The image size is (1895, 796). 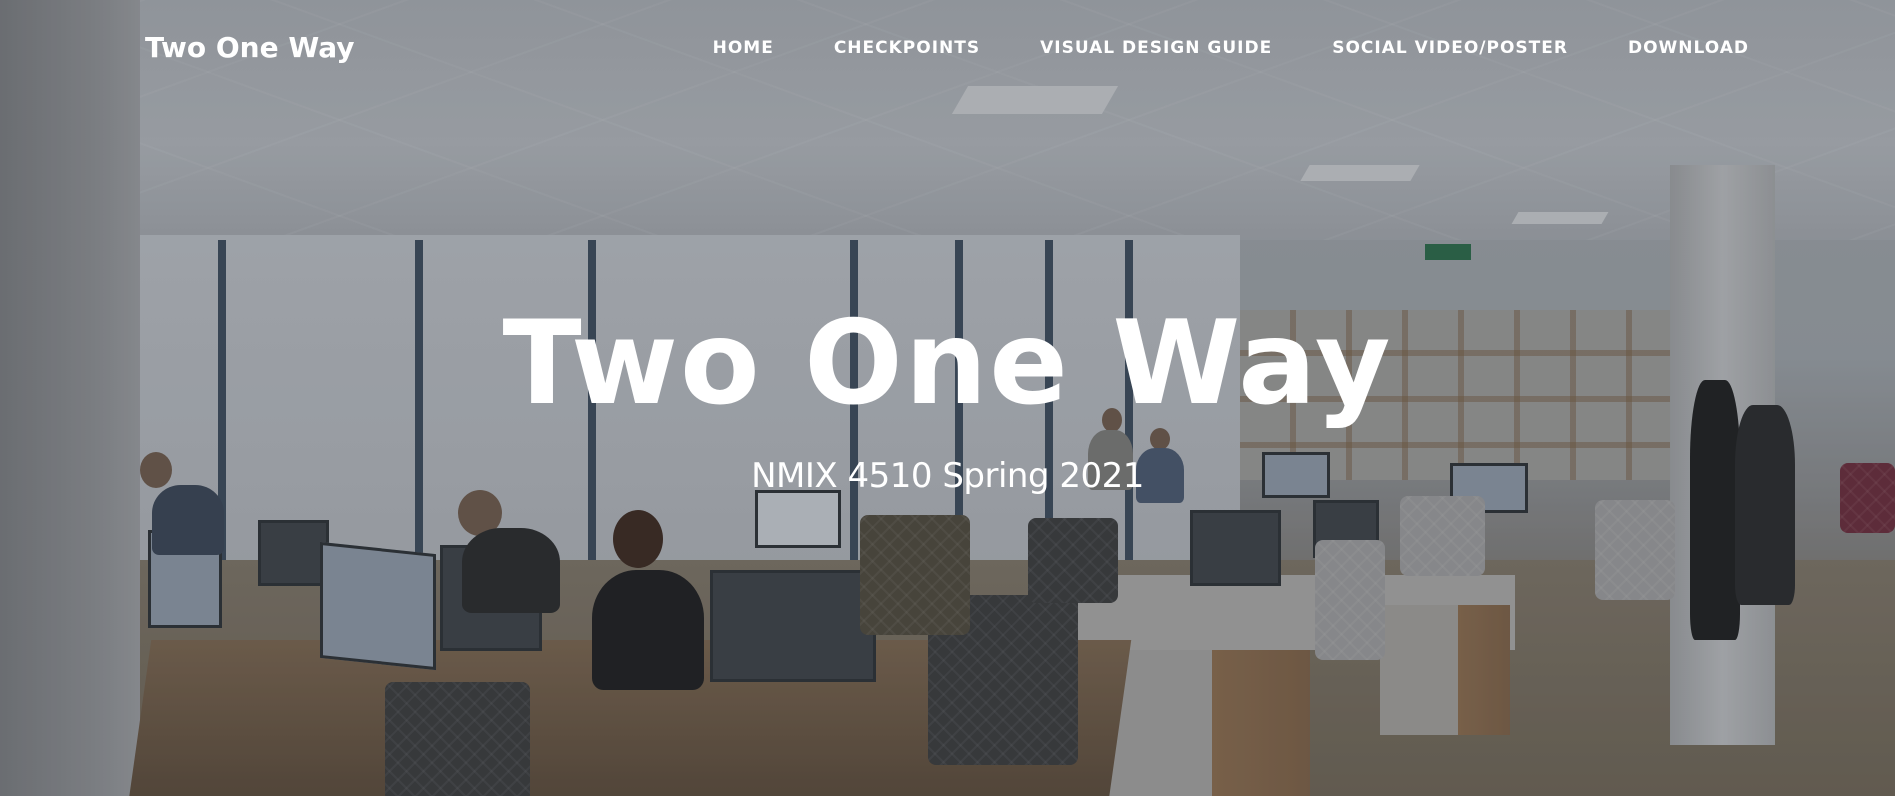 I want to click on nav-item-home: HOME, so click(x=743, y=48).